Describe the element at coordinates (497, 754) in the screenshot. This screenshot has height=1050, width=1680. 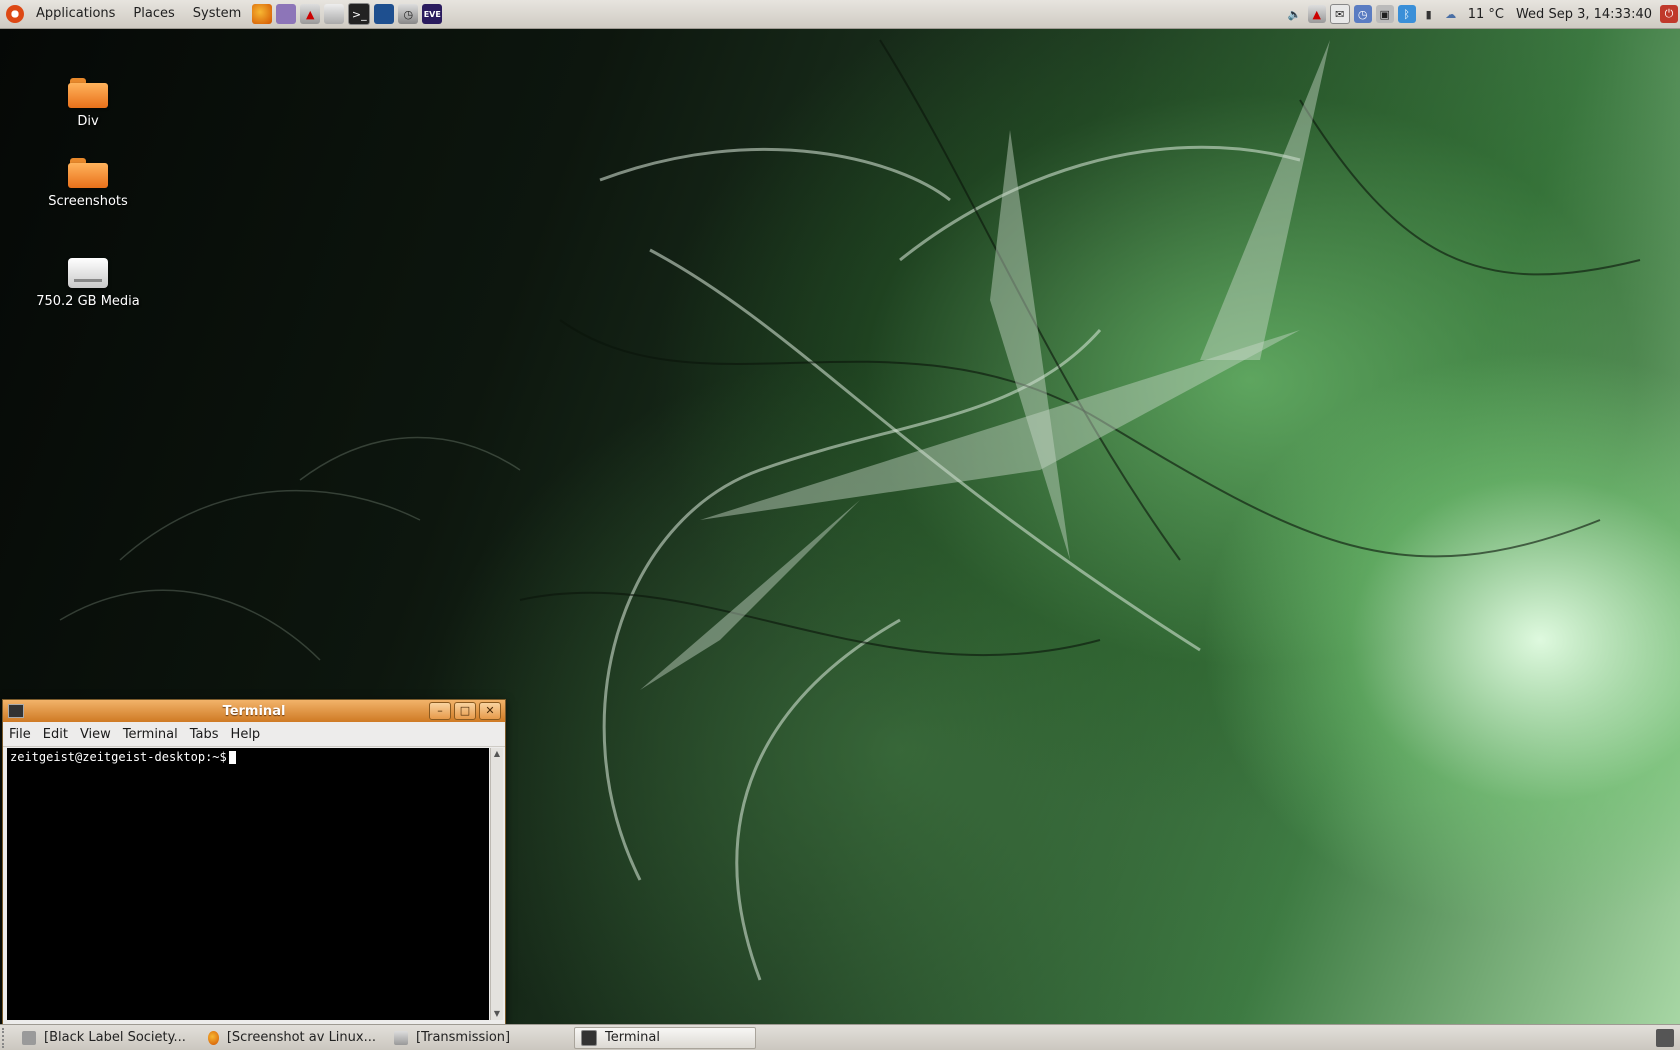
I see `scroll-up-icon: ▲` at that location.